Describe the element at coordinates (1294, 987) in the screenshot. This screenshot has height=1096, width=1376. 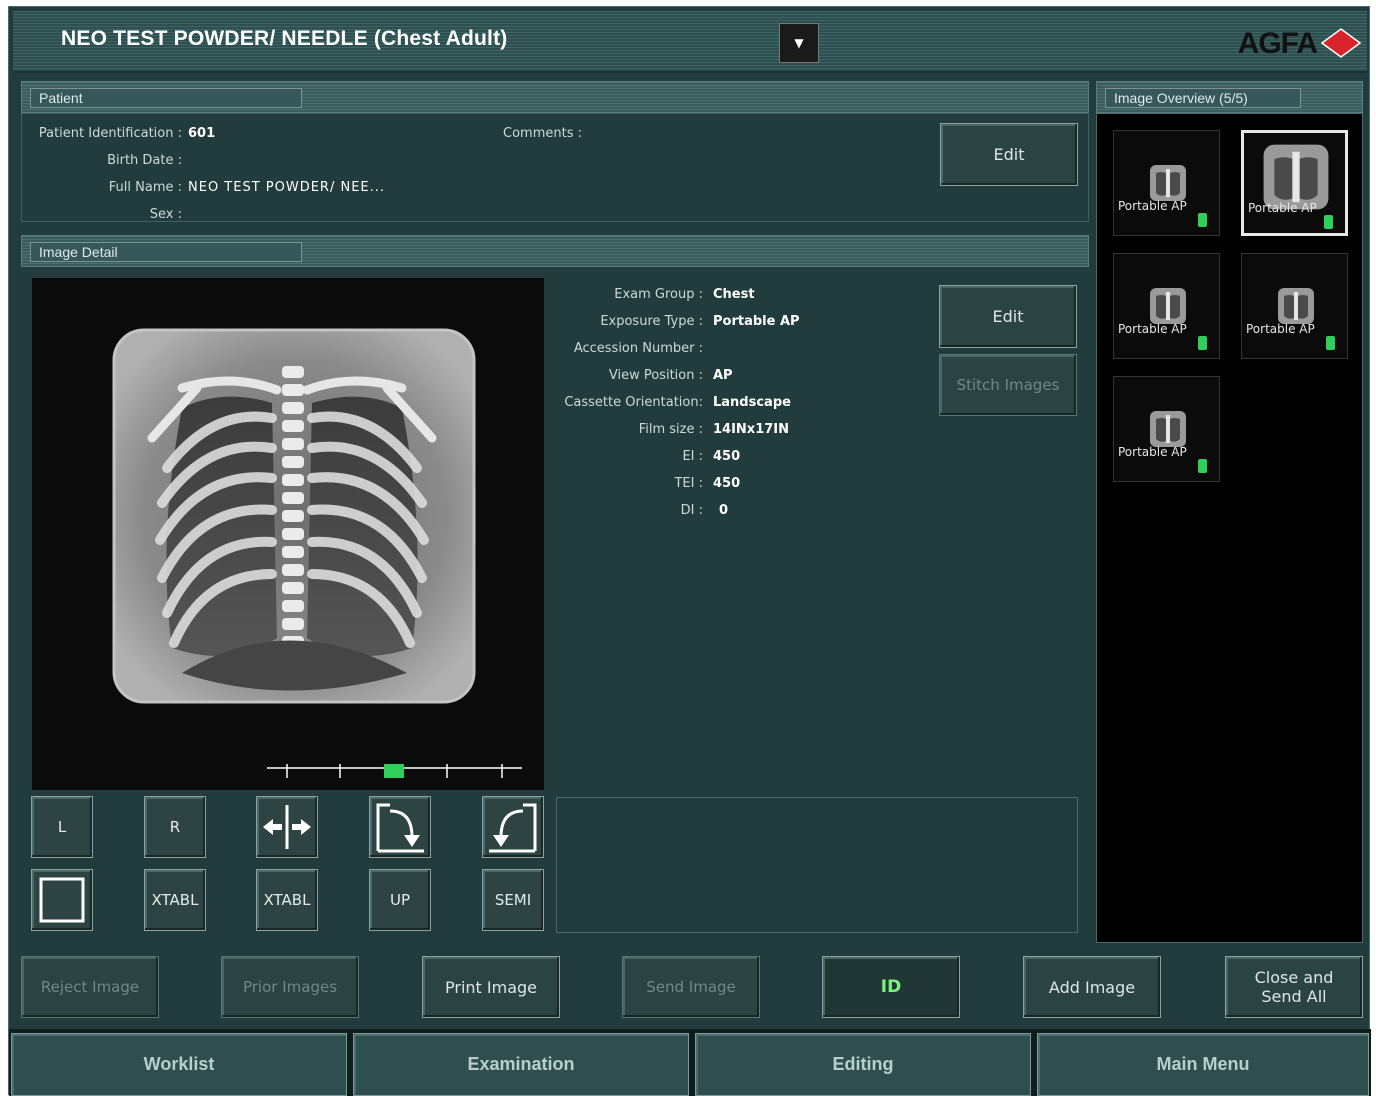
I see `close-and-send-all-button: Close and Send All` at that location.